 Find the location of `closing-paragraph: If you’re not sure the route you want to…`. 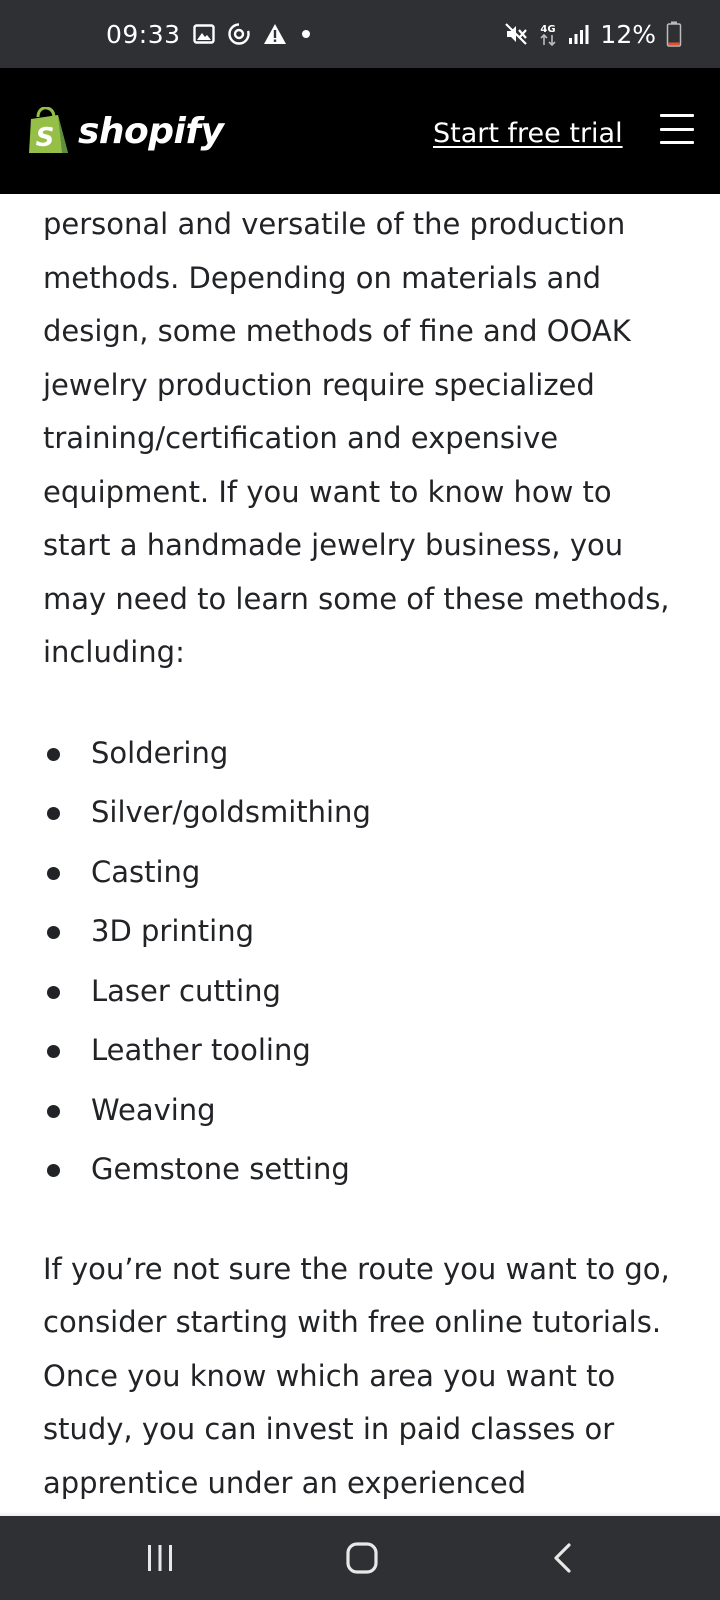

closing-paragraph: If you’re not sure the route you want to… is located at coordinates (356, 1375).